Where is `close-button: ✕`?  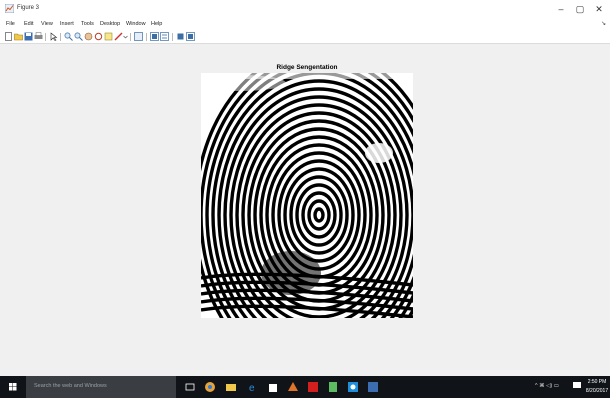
close-button: ✕ is located at coordinates (599, 9).